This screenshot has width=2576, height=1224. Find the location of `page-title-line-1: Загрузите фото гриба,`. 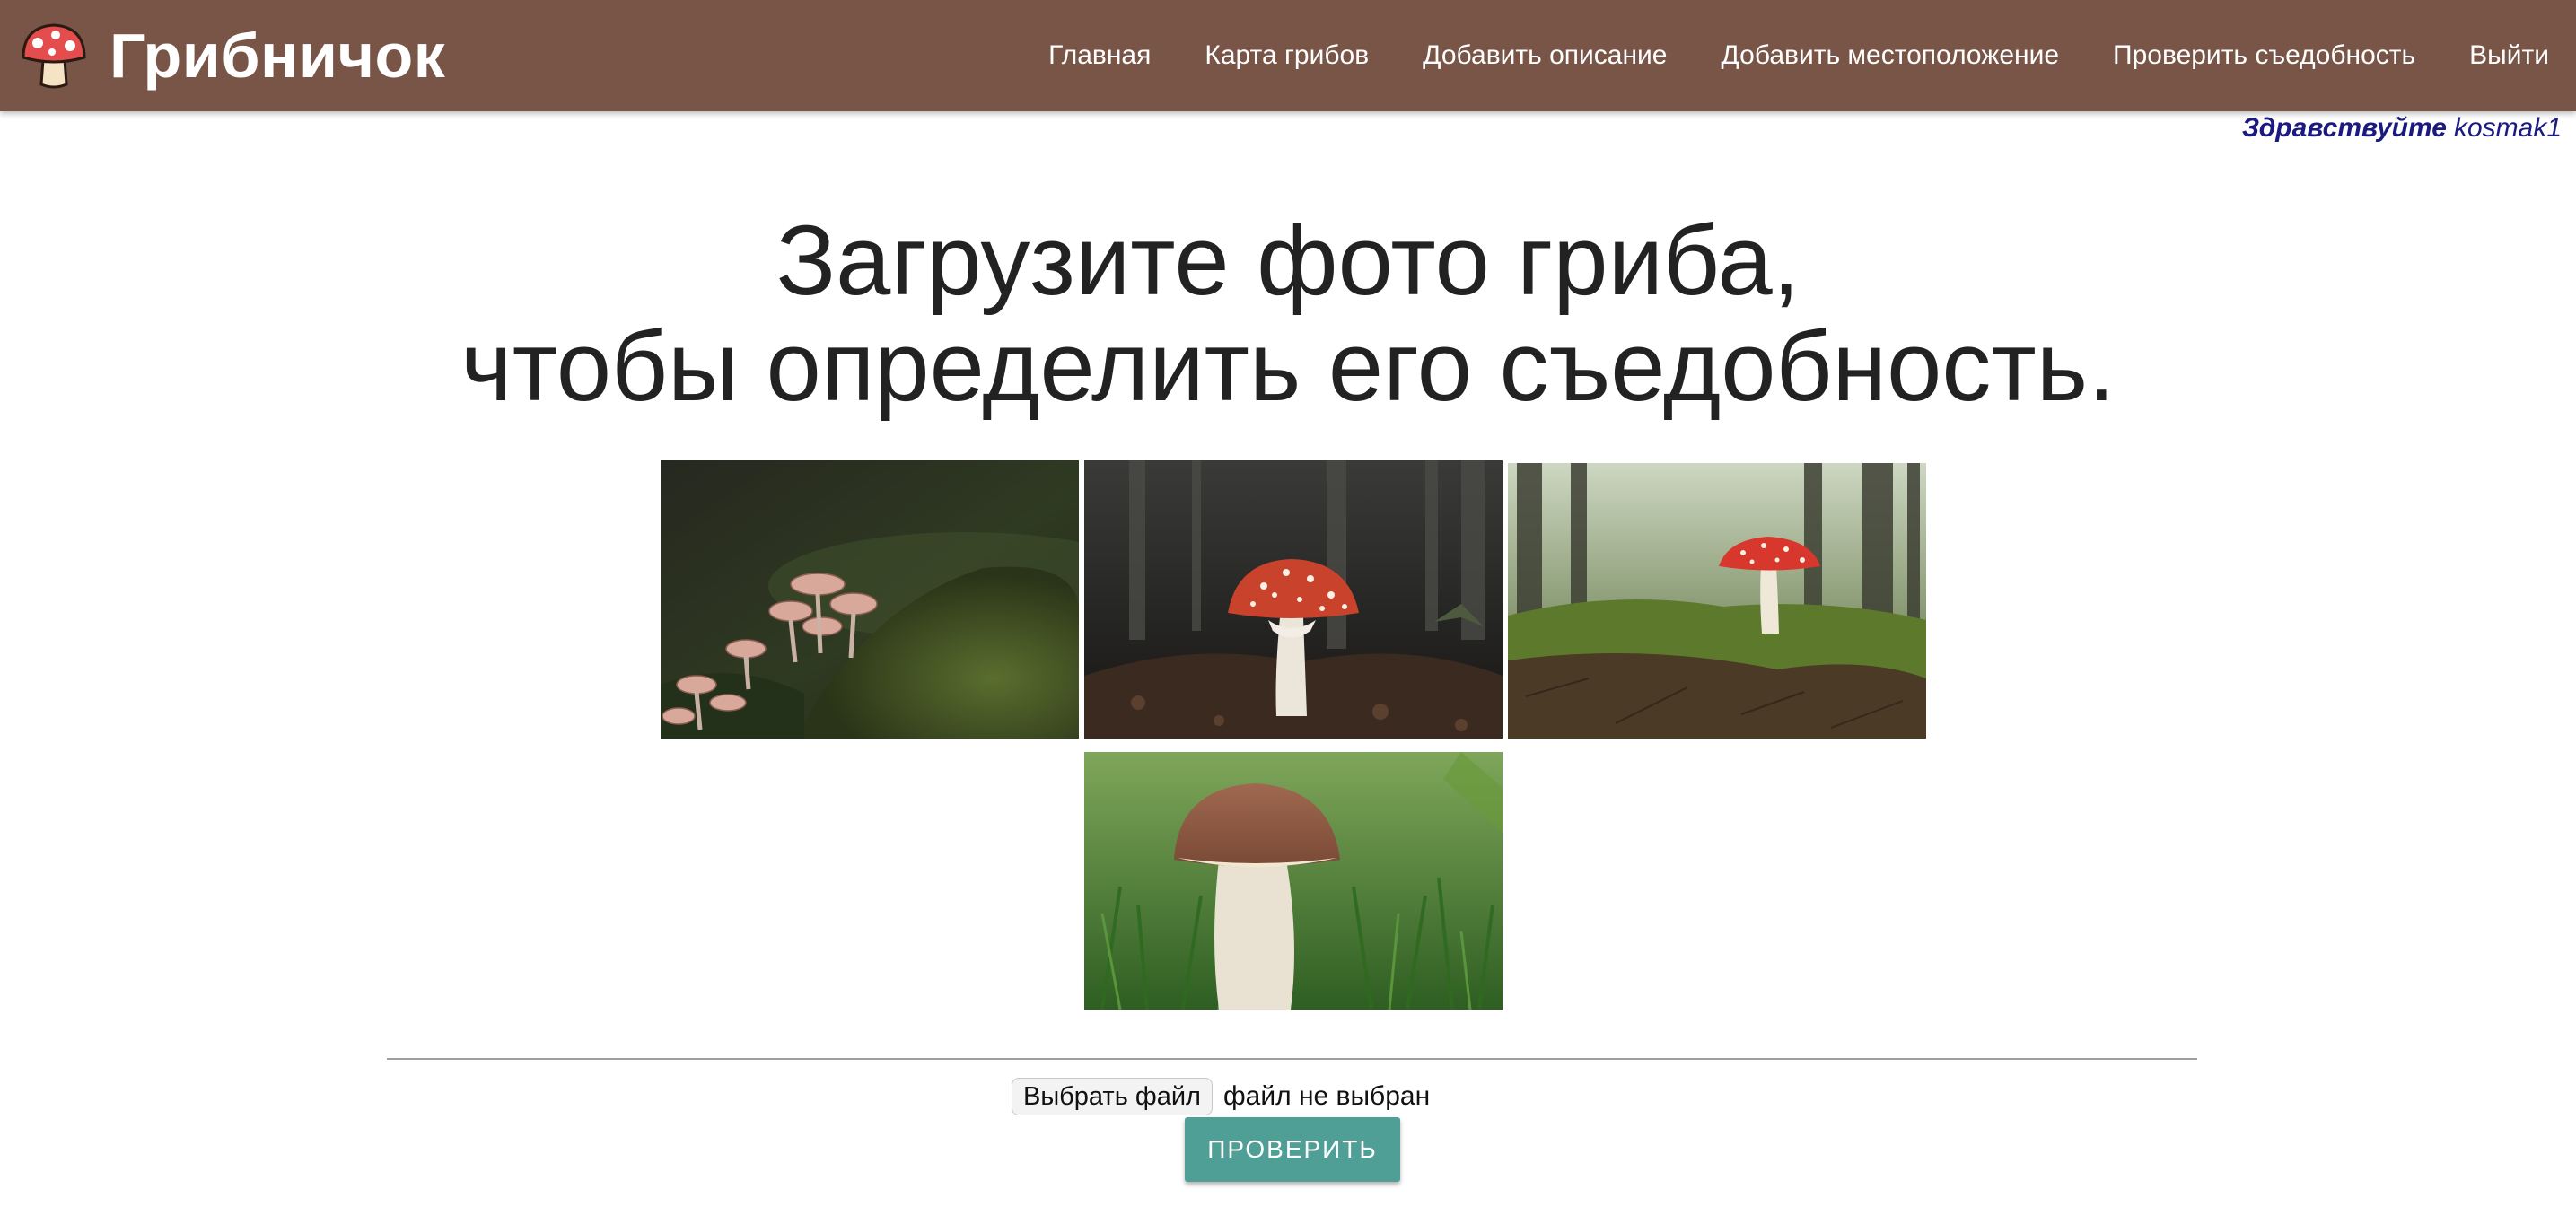

page-title-line-1: Загрузите фото гриба, is located at coordinates (1288, 260).